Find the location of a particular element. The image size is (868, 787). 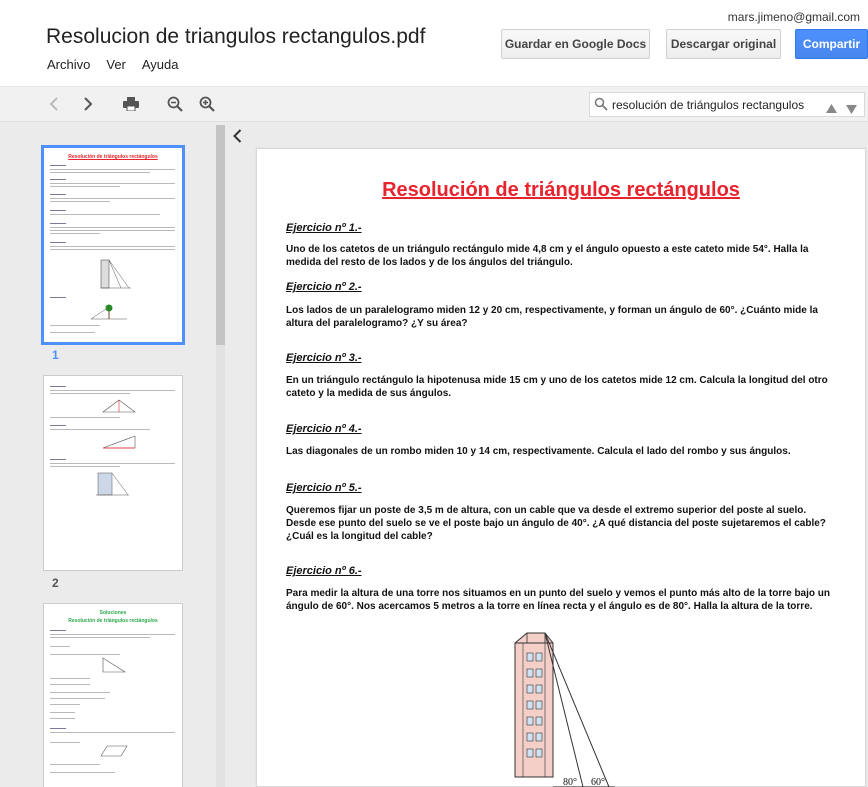

search-input is located at coordinates (712, 105).